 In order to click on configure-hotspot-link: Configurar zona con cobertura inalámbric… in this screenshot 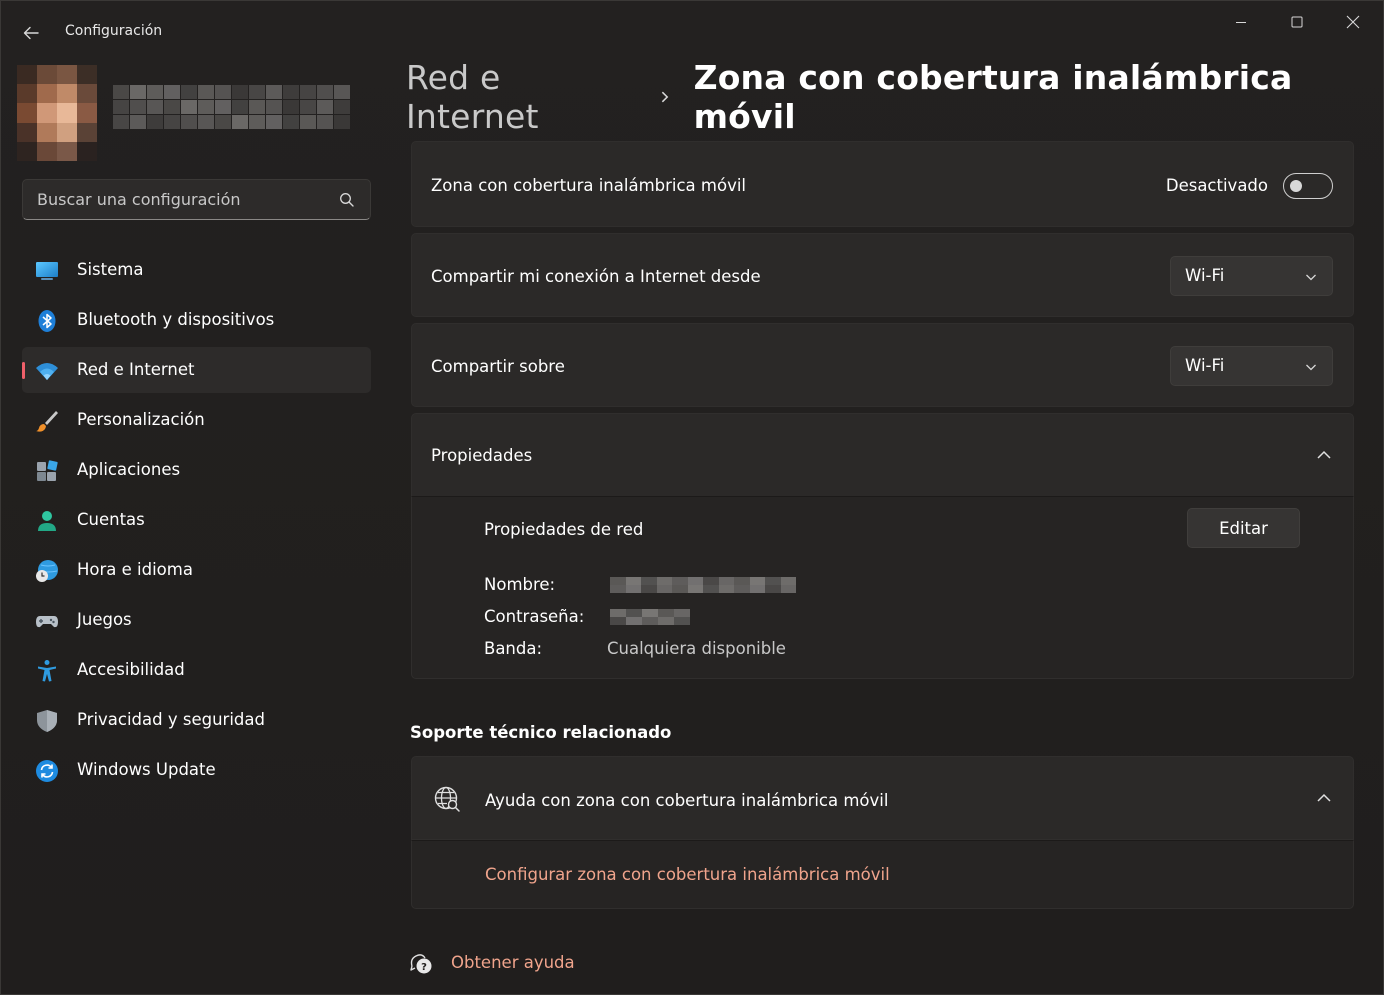, I will do `click(687, 874)`.